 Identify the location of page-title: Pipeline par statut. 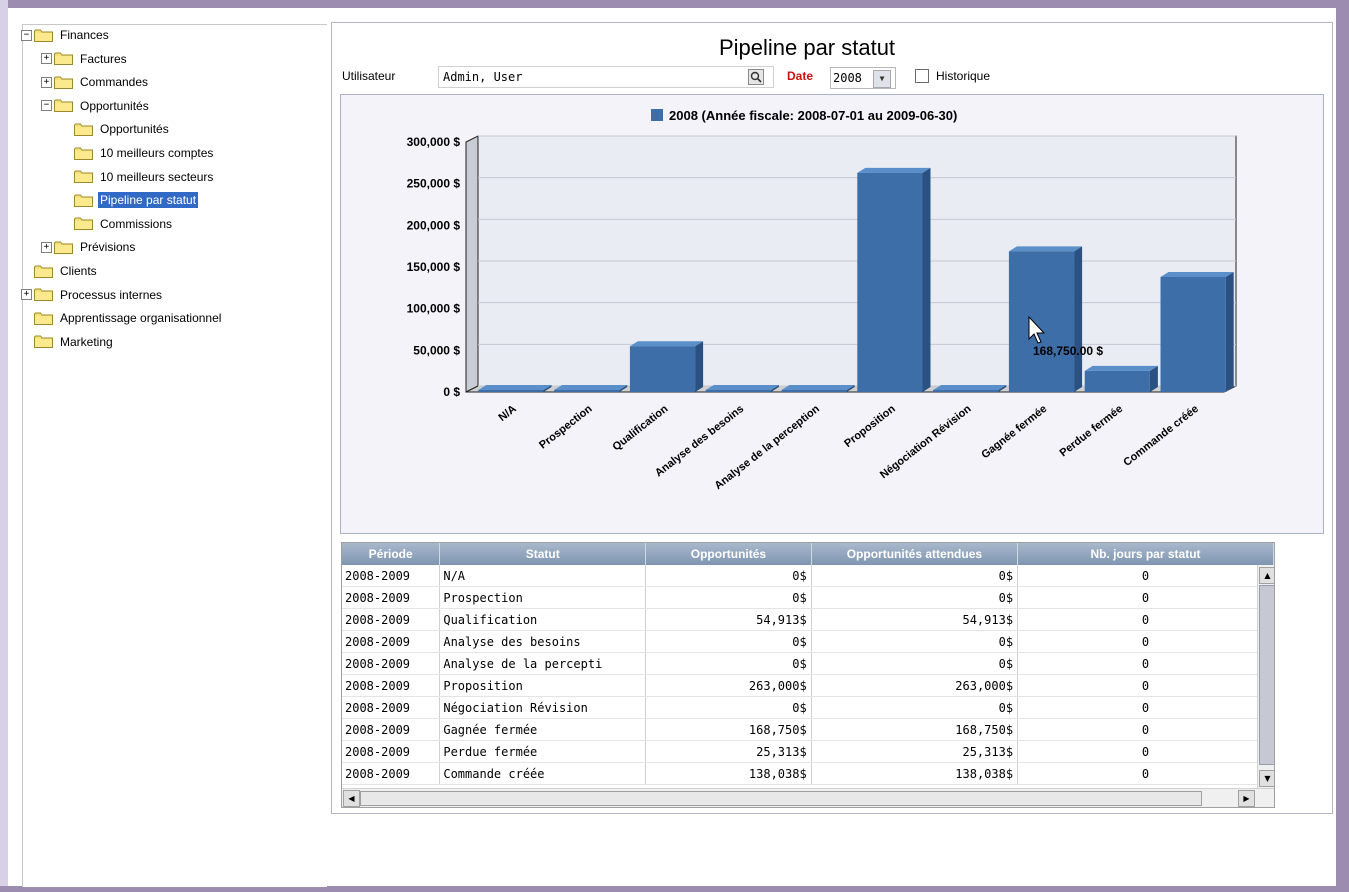
(807, 47).